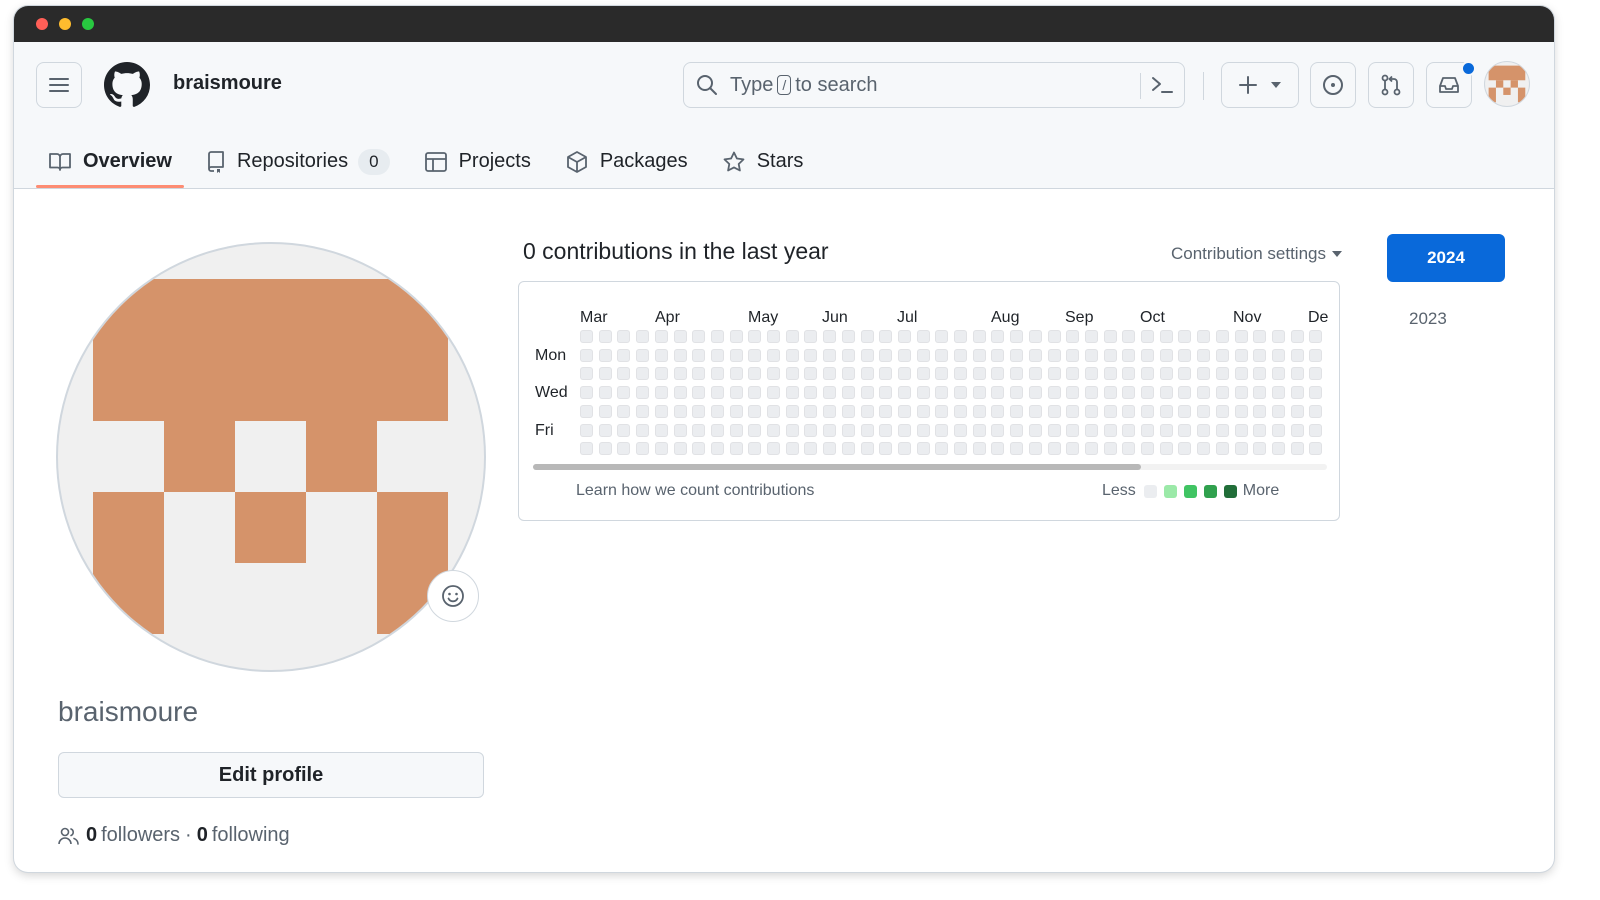 The image size is (1600, 900). Describe the element at coordinates (1507, 84) in the screenshot. I see `user-avatar` at that location.